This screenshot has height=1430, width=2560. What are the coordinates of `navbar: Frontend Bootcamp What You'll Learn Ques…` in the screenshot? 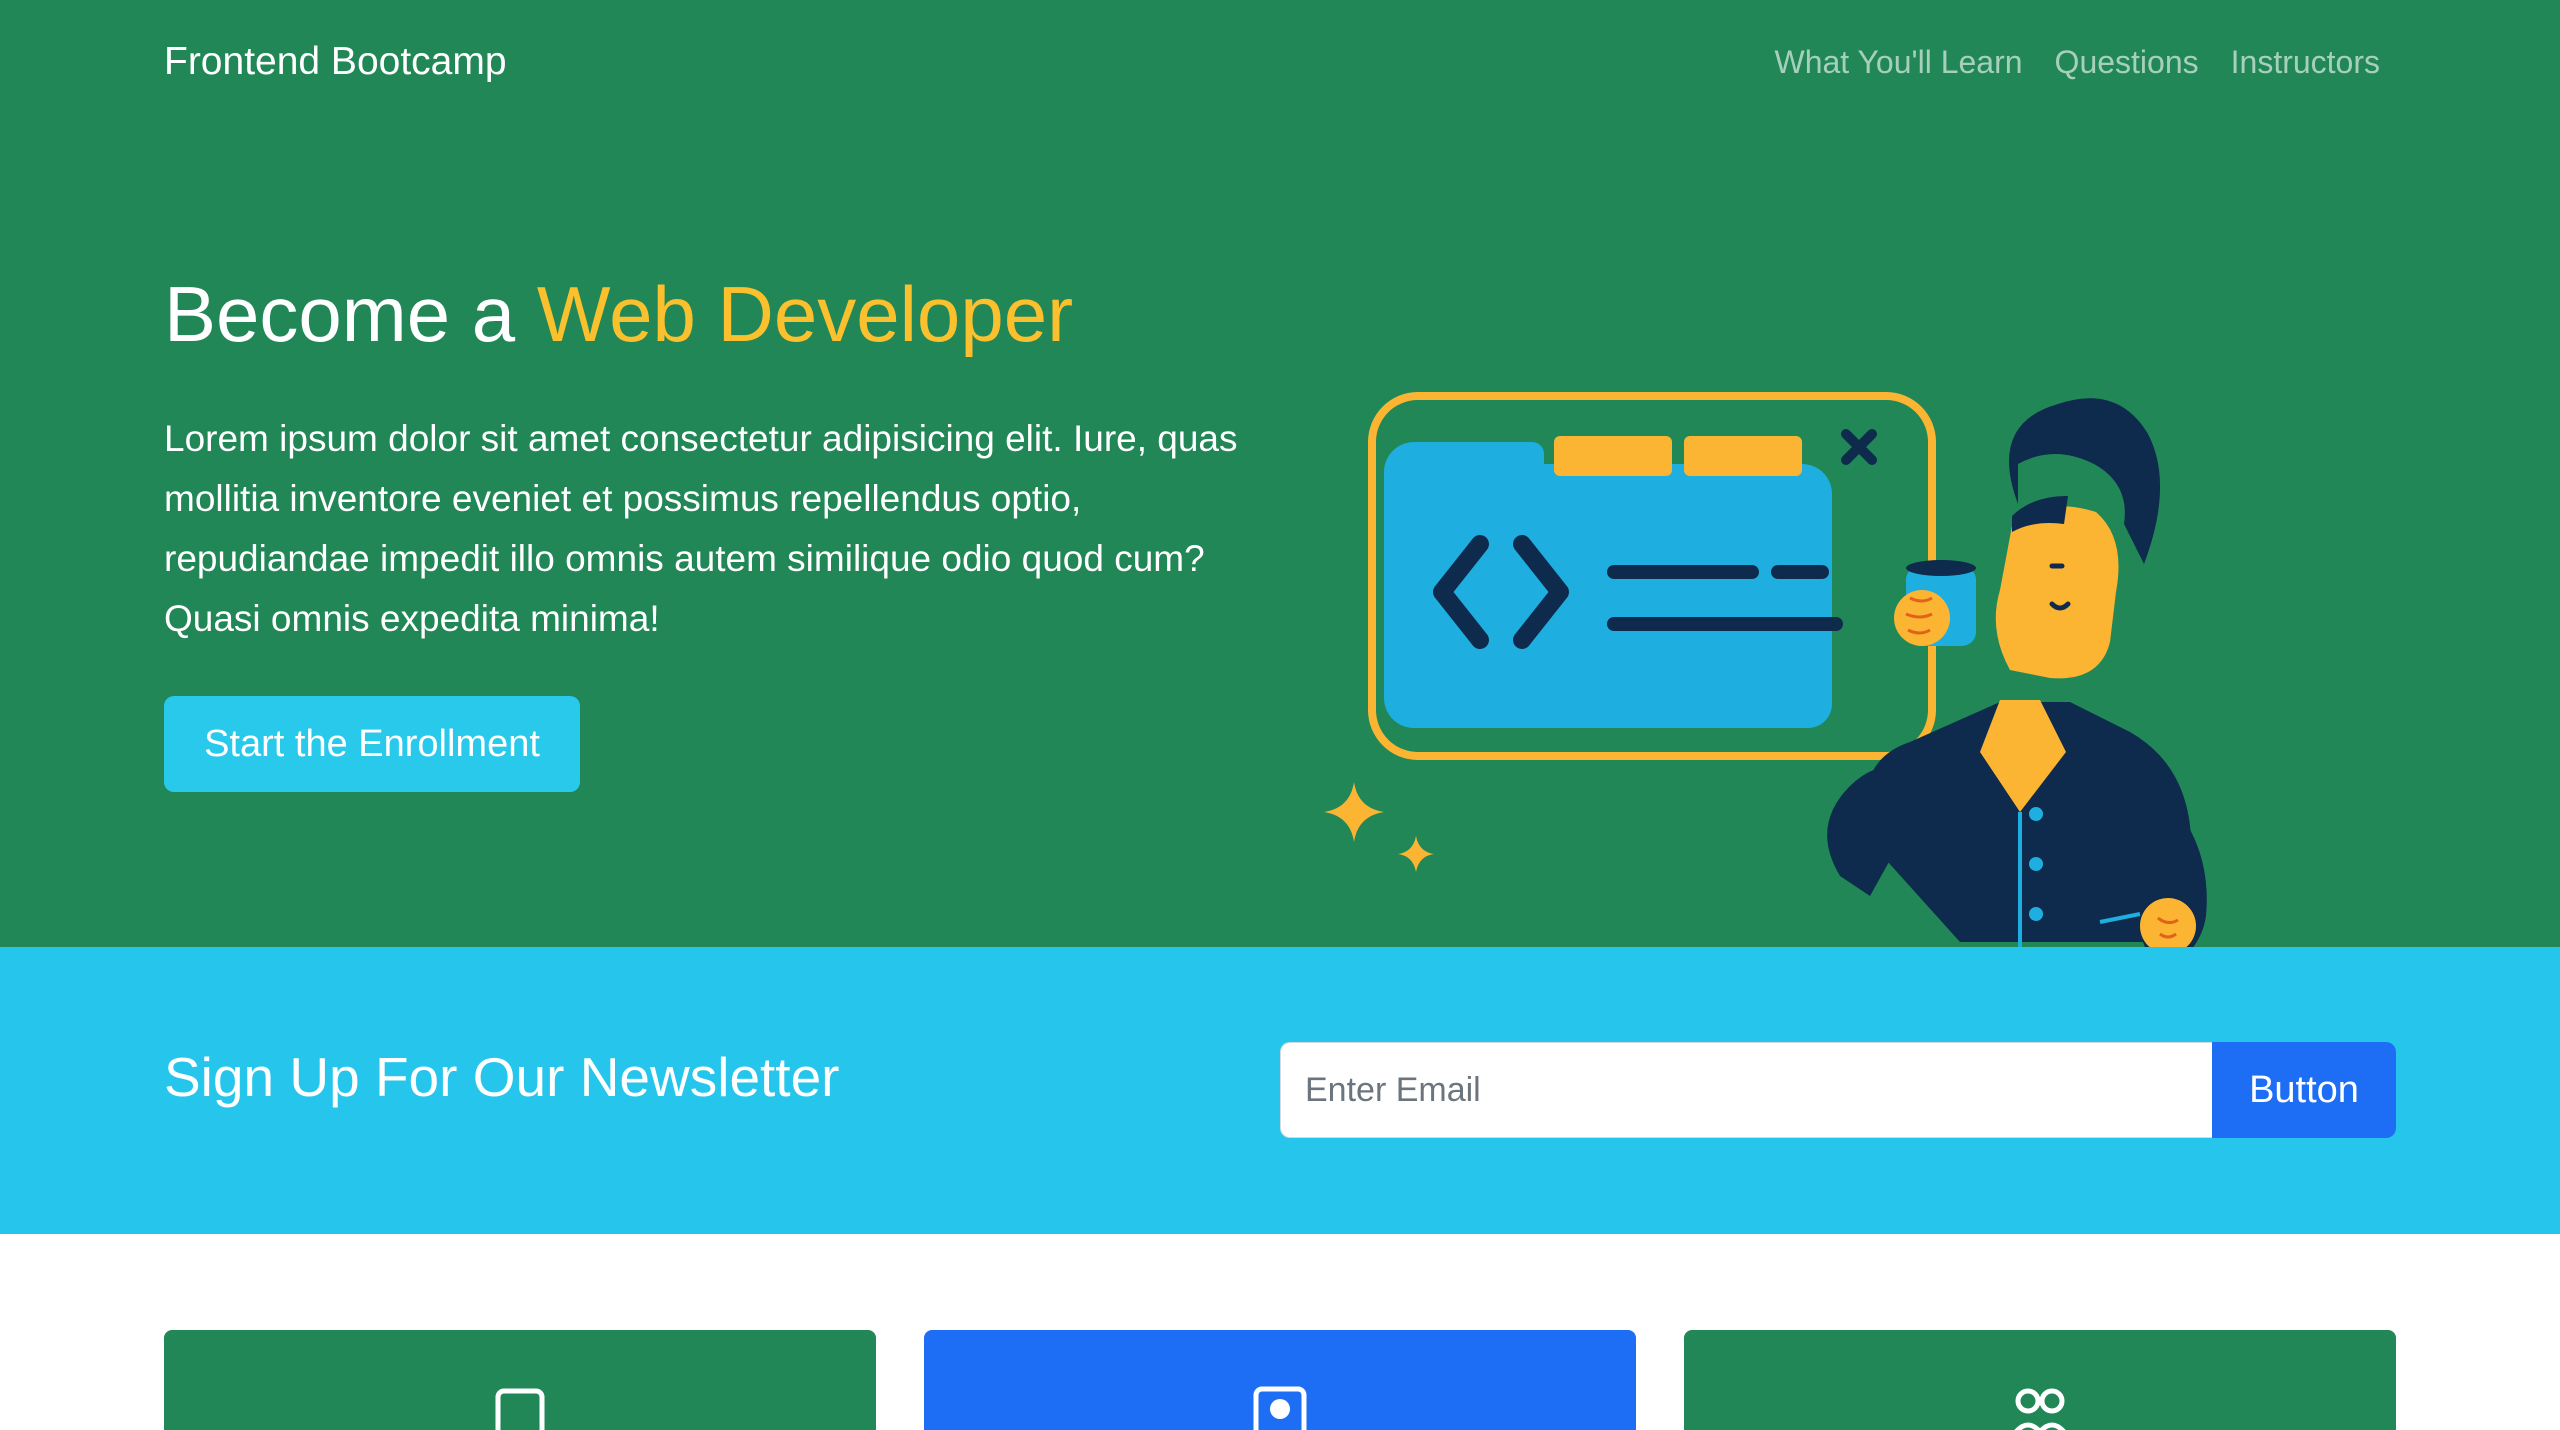 It's located at (1280, 62).